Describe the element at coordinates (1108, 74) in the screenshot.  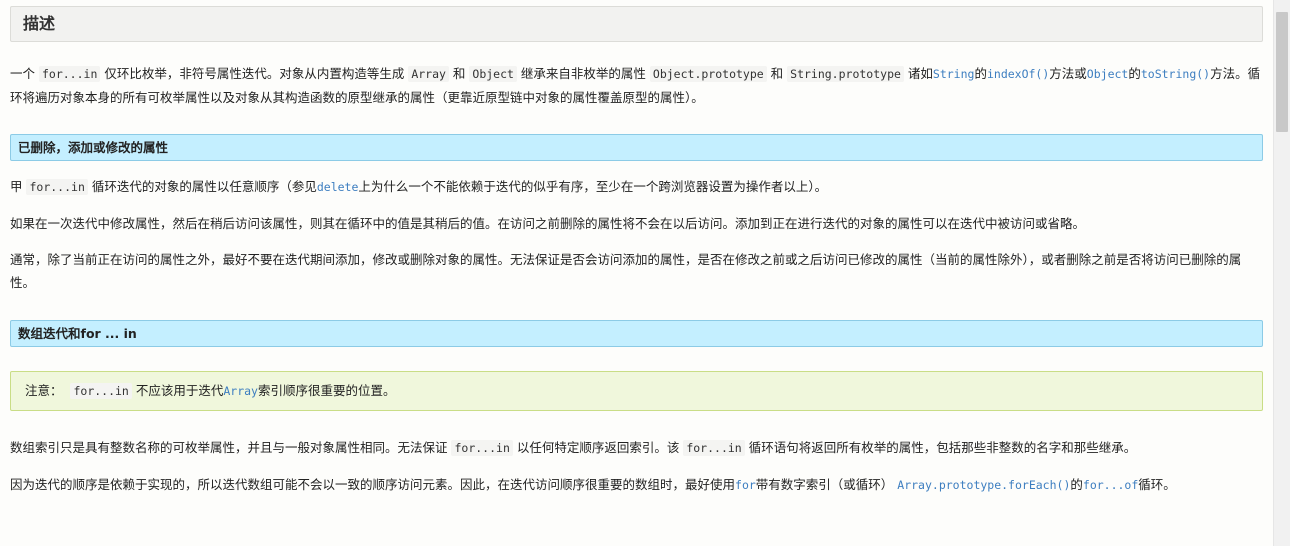
I see `link-object: Object` at that location.